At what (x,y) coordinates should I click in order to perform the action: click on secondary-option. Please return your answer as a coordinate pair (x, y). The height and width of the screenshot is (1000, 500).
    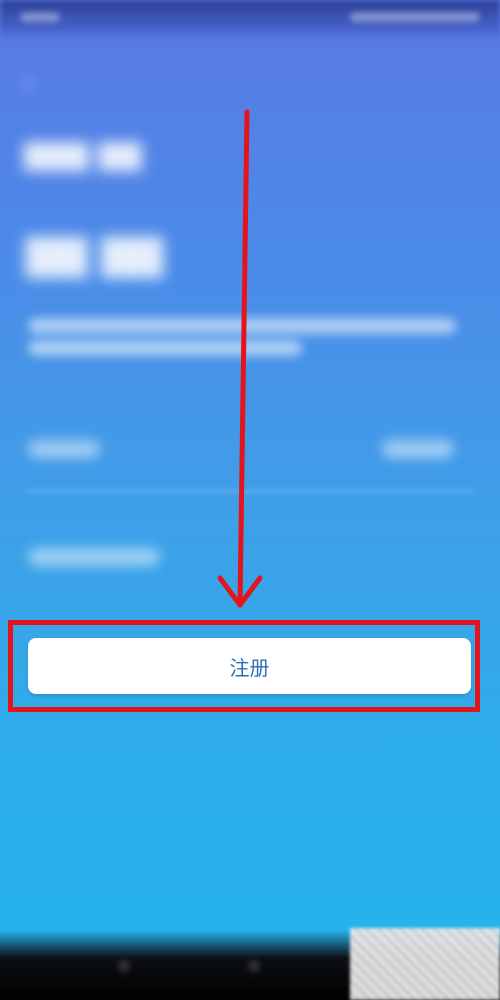
    Looking at the image, I should click on (94, 557).